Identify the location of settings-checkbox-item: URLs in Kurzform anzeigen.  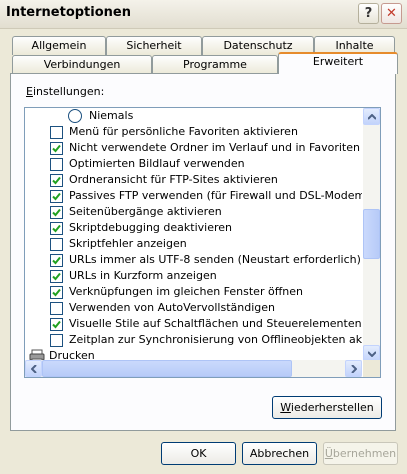
(193, 276).